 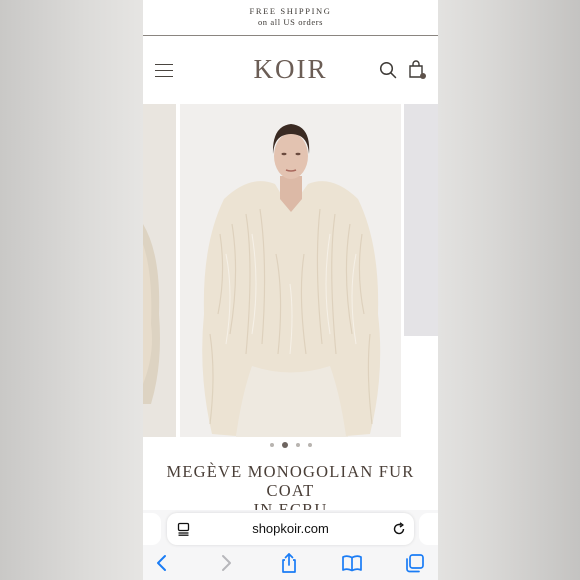 What do you see at coordinates (388, 70) in the screenshot?
I see `search-icon` at bounding box center [388, 70].